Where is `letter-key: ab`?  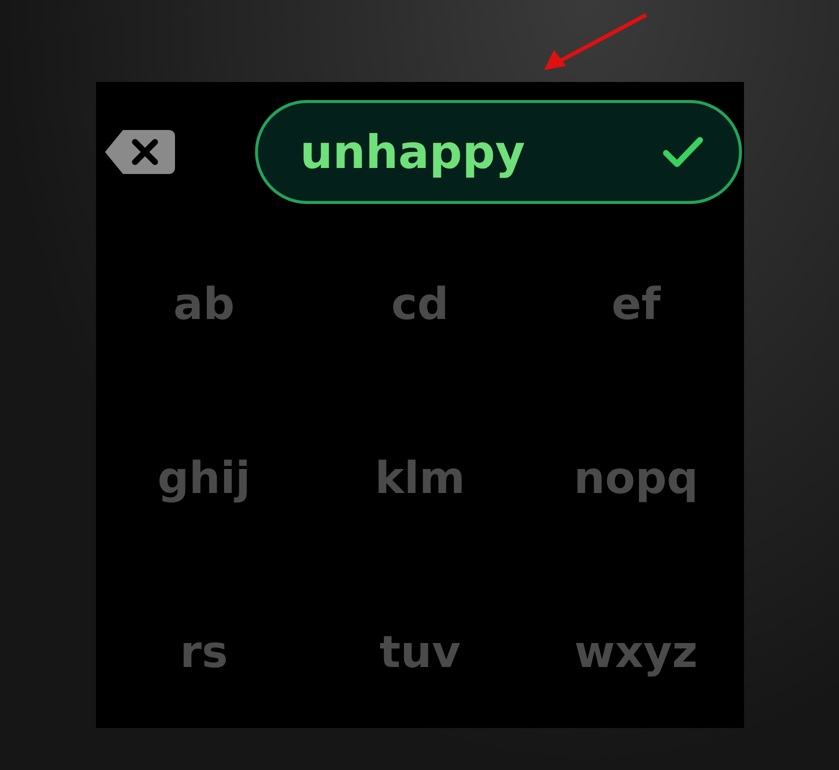 letter-key: ab is located at coordinates (204, 305).